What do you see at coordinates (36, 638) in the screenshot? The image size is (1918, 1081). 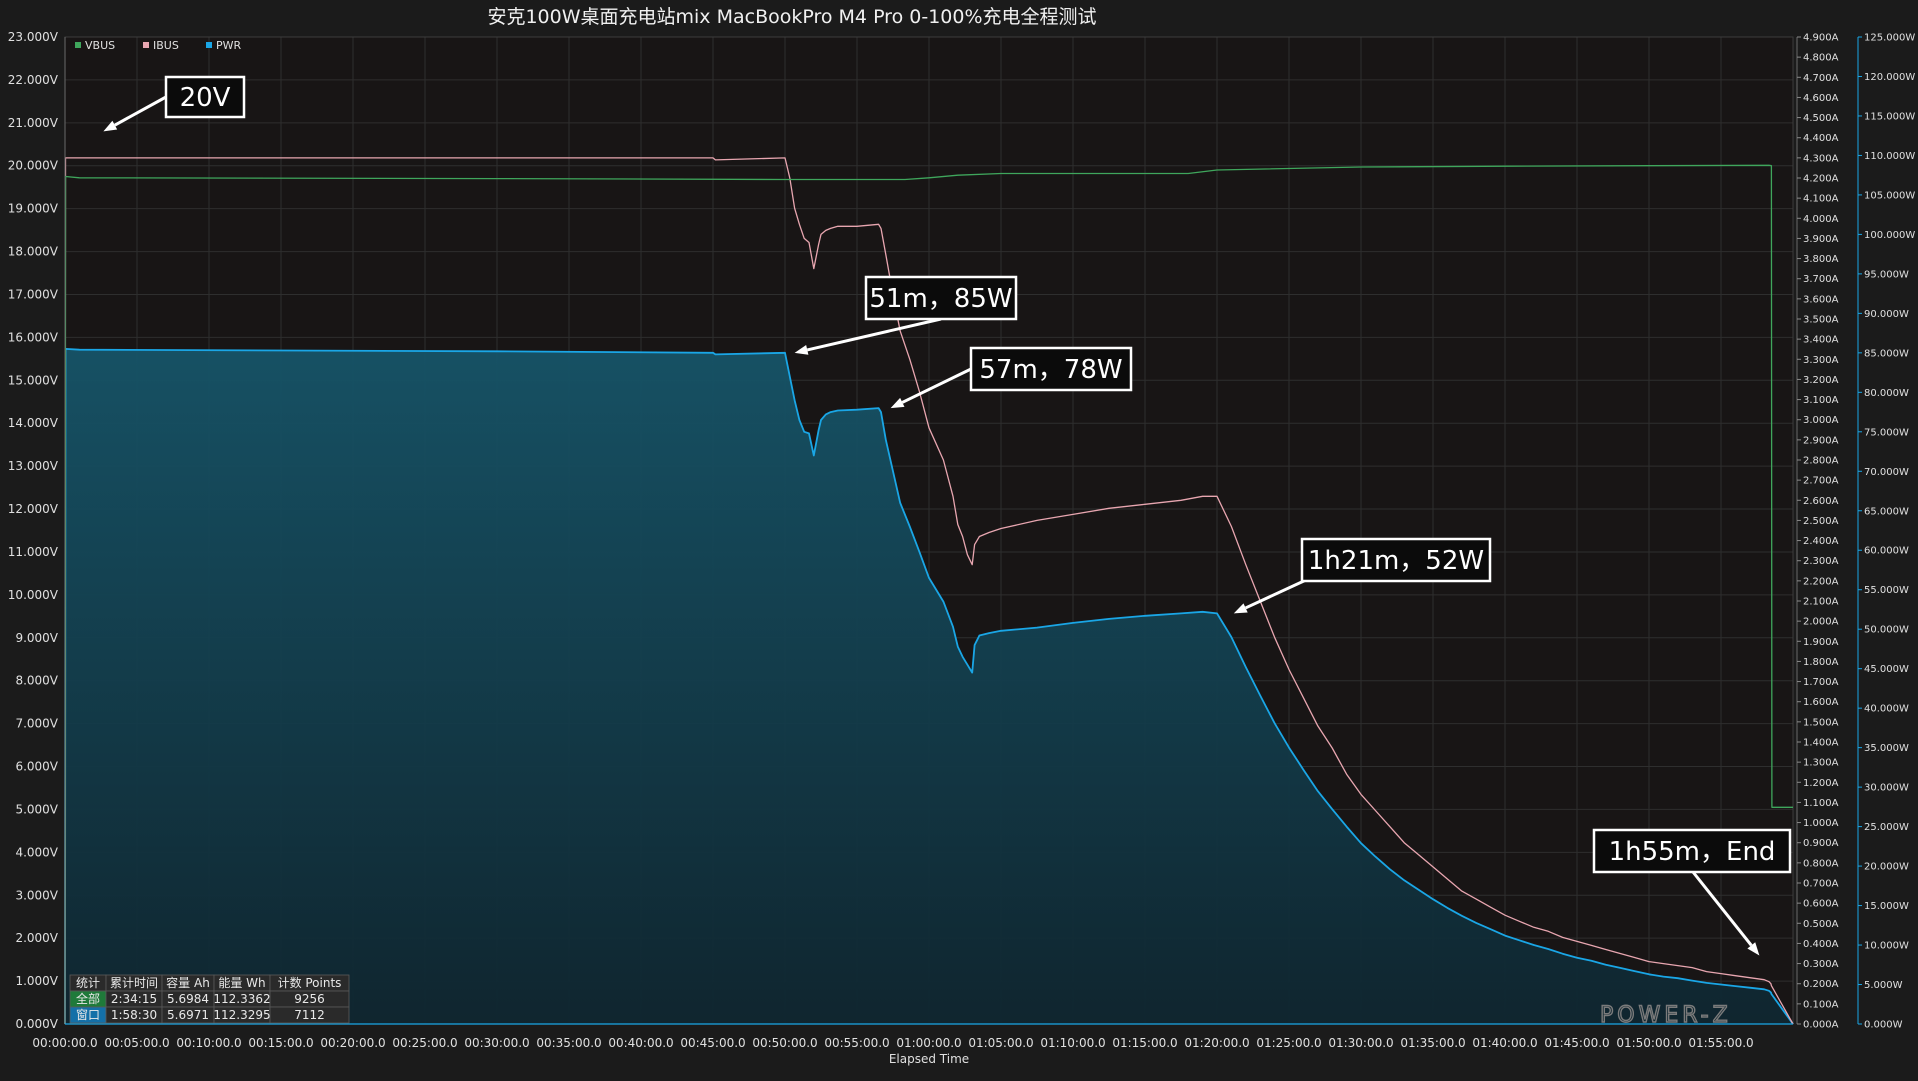 I see `voltage-tick-label: 9.000V` at bounding box center [36, 638].